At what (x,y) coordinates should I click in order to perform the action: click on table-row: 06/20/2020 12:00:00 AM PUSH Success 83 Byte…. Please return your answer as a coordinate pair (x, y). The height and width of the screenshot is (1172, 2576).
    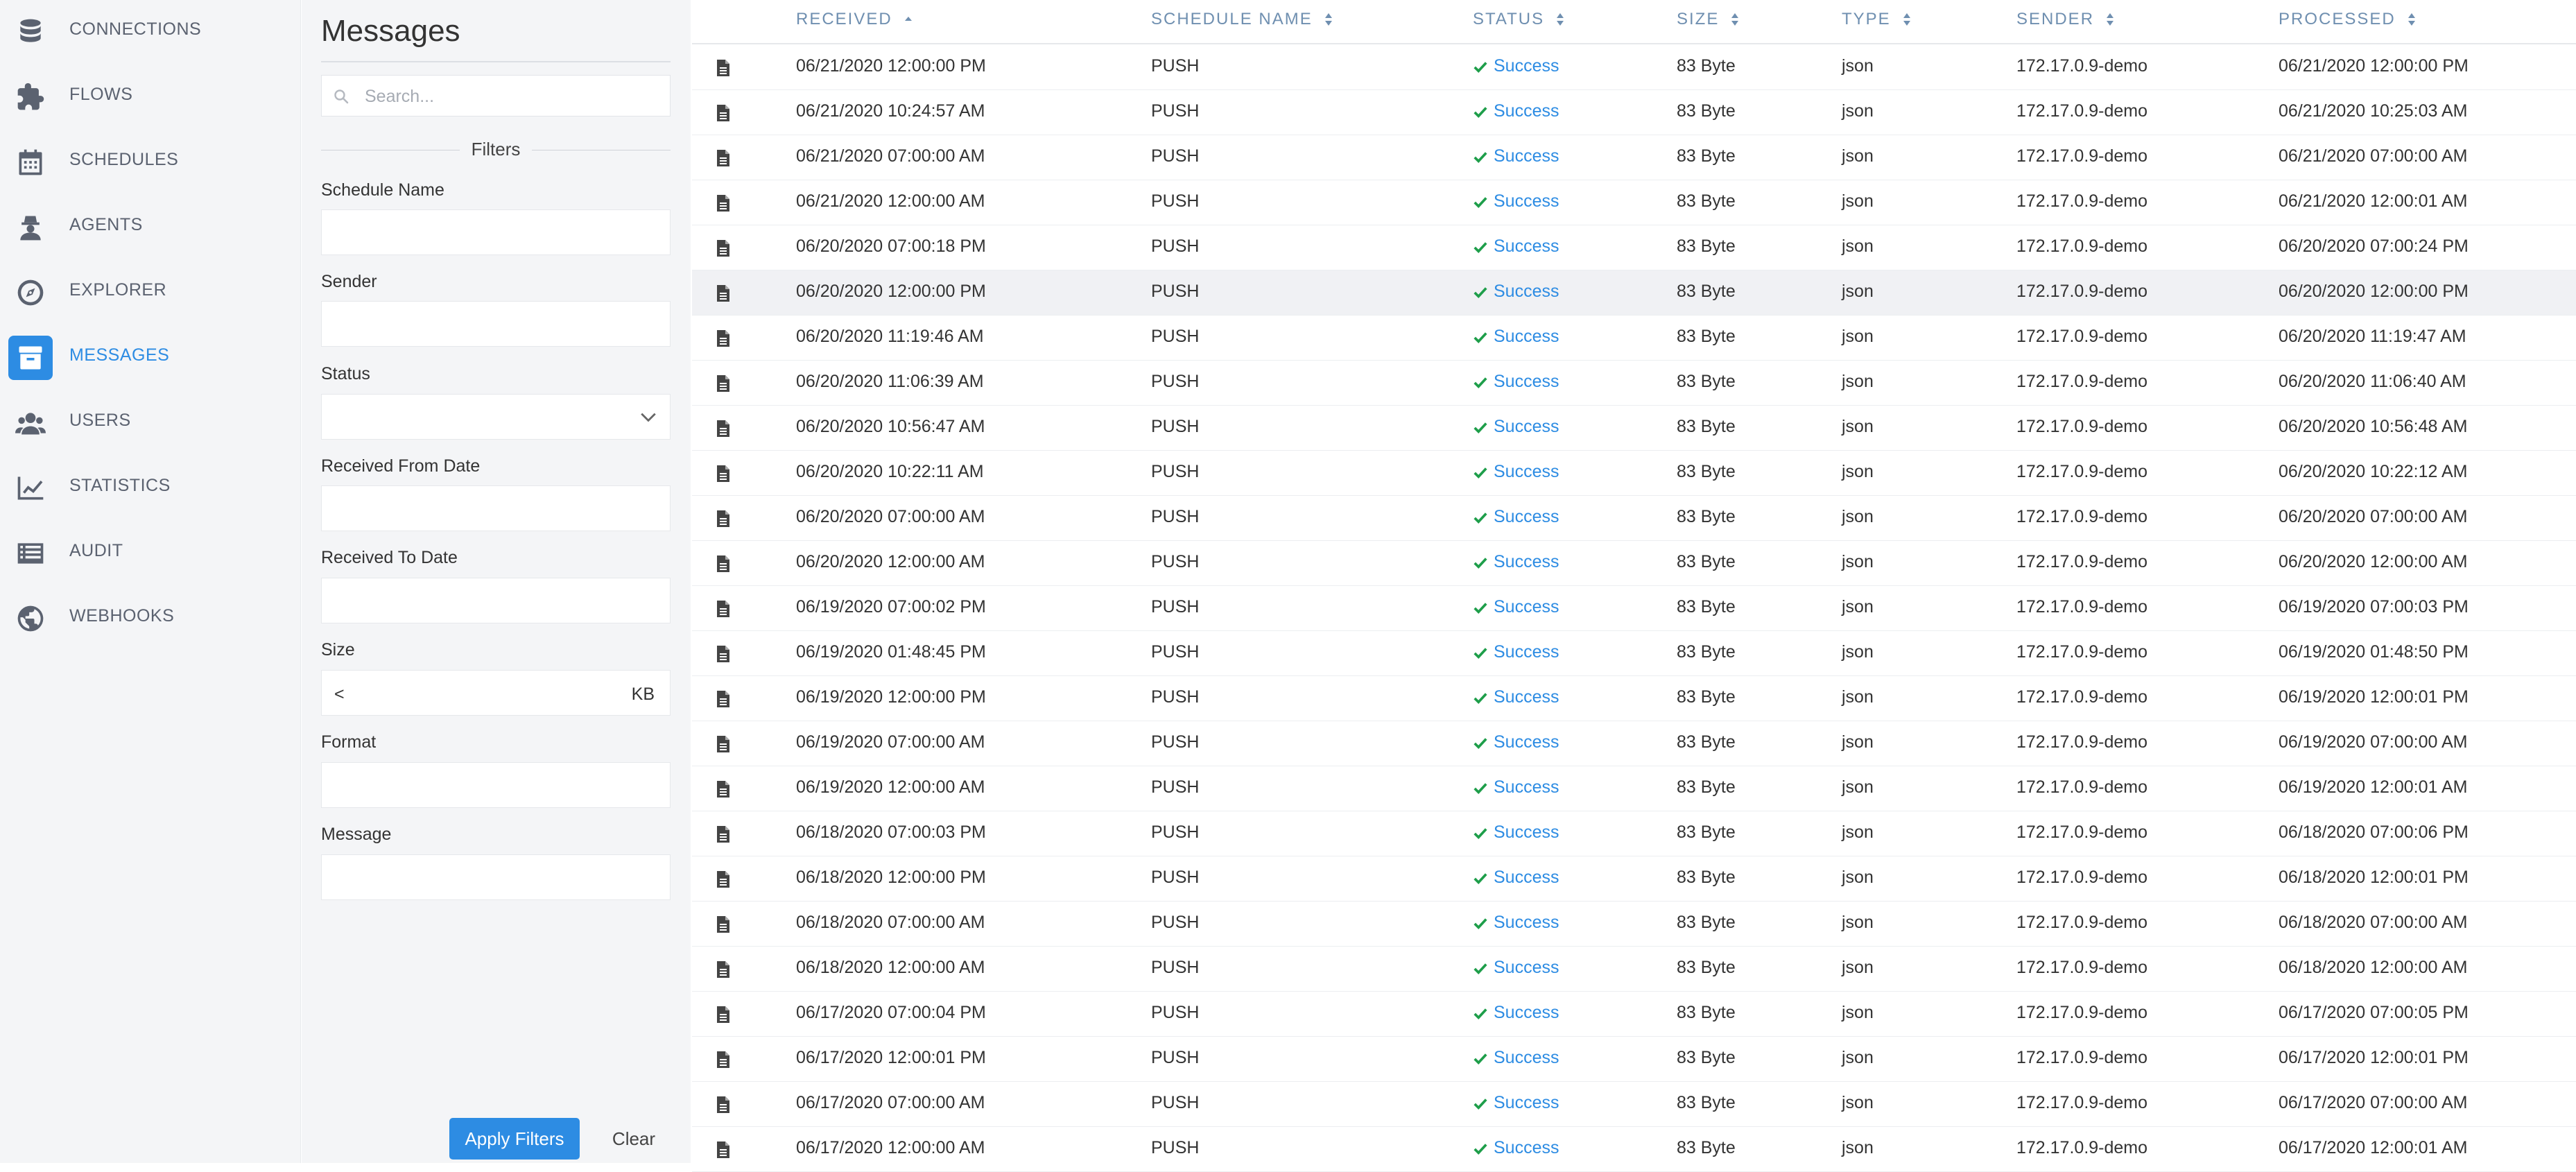
    Looking at the image, I should click on (1634, 563).